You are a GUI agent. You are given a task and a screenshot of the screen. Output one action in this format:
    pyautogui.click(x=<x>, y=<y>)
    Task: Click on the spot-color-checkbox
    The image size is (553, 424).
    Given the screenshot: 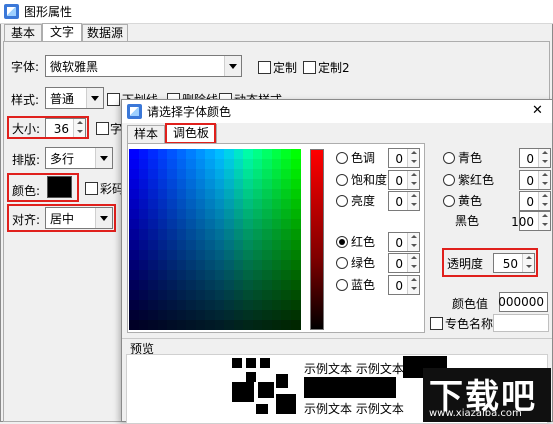 What is the action you would take?
    pyautogui.click(x=436, y=323)
    